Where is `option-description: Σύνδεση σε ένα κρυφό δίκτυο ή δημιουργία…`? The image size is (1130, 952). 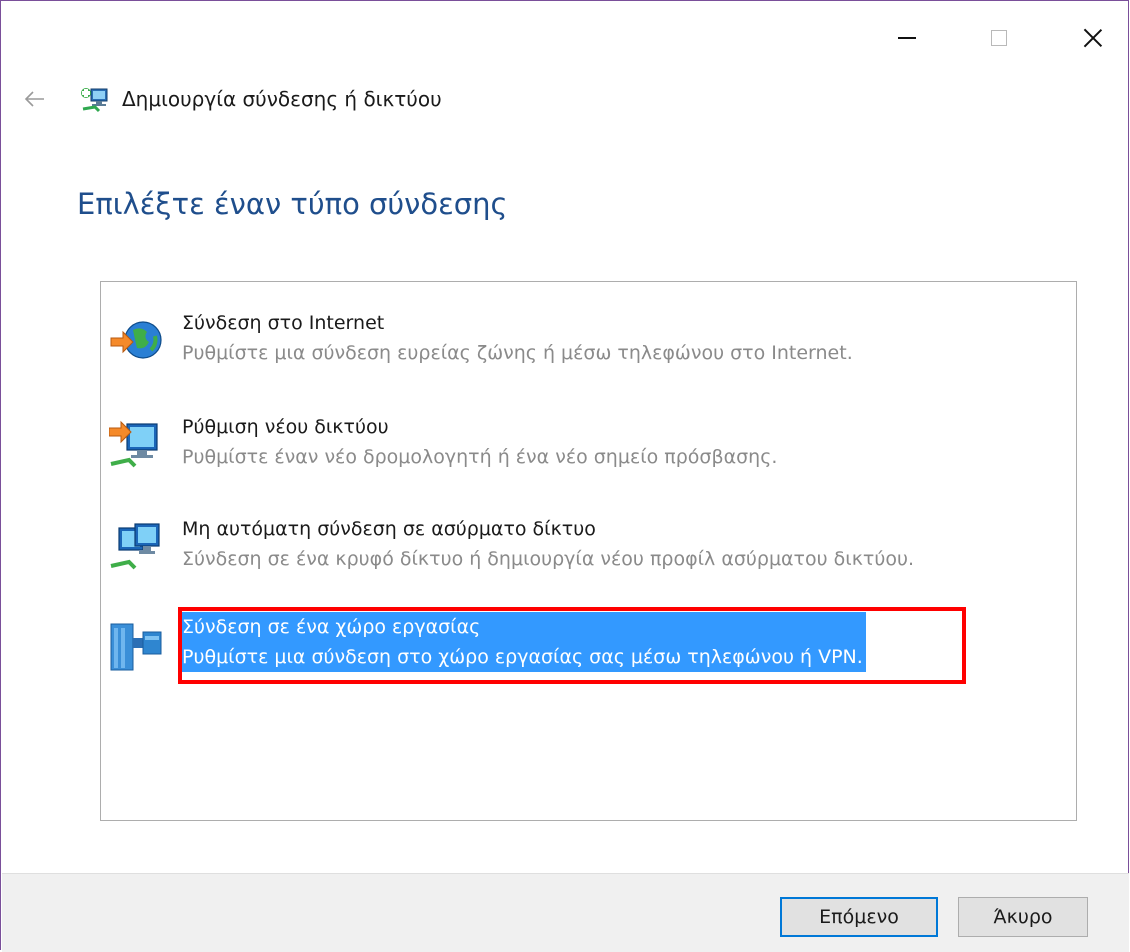
option-description: Σύνδεση σε ένα κρυφό δίκτυο ή δημιουργία… is located at coordinates (548, 559).